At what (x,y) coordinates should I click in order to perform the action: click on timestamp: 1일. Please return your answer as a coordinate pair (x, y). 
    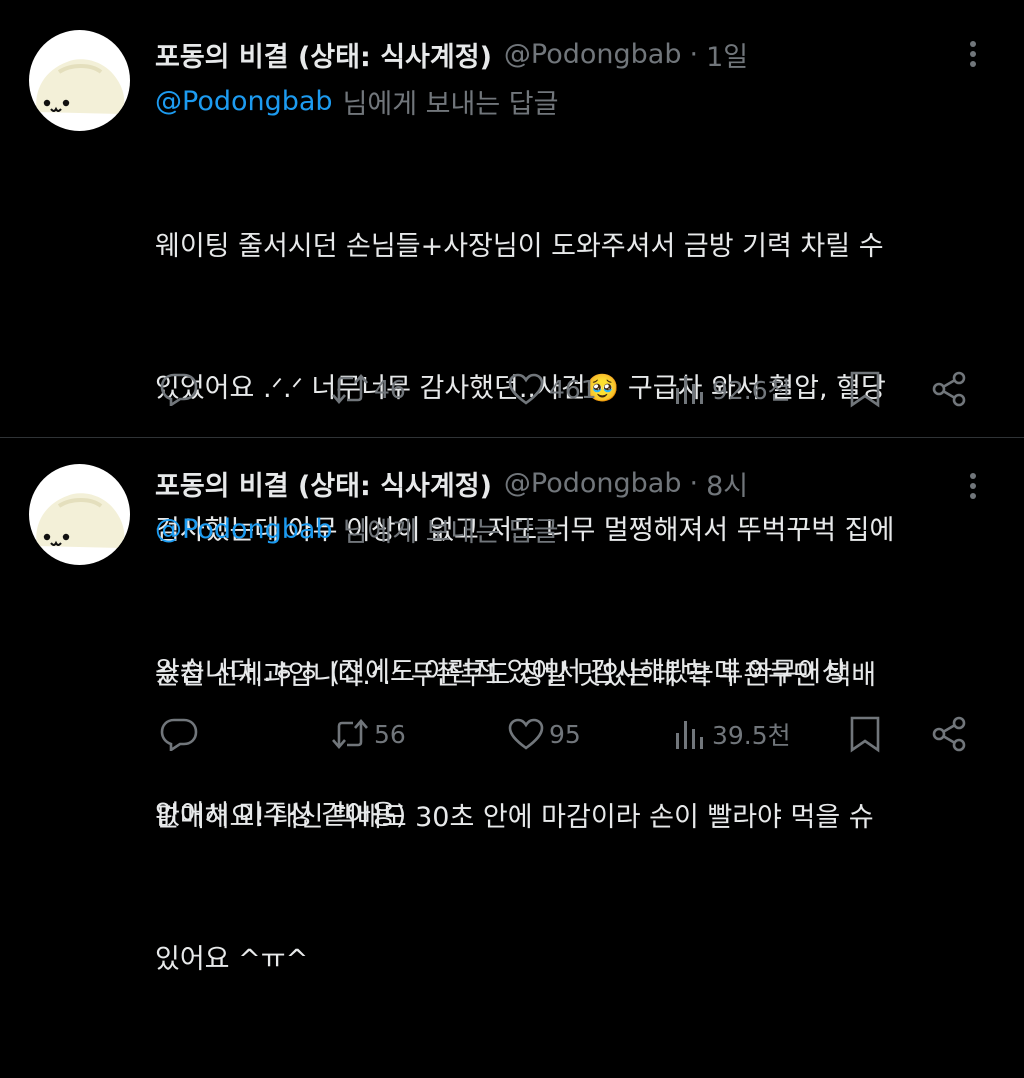
    Looking at the image, I should click on (727, 54).